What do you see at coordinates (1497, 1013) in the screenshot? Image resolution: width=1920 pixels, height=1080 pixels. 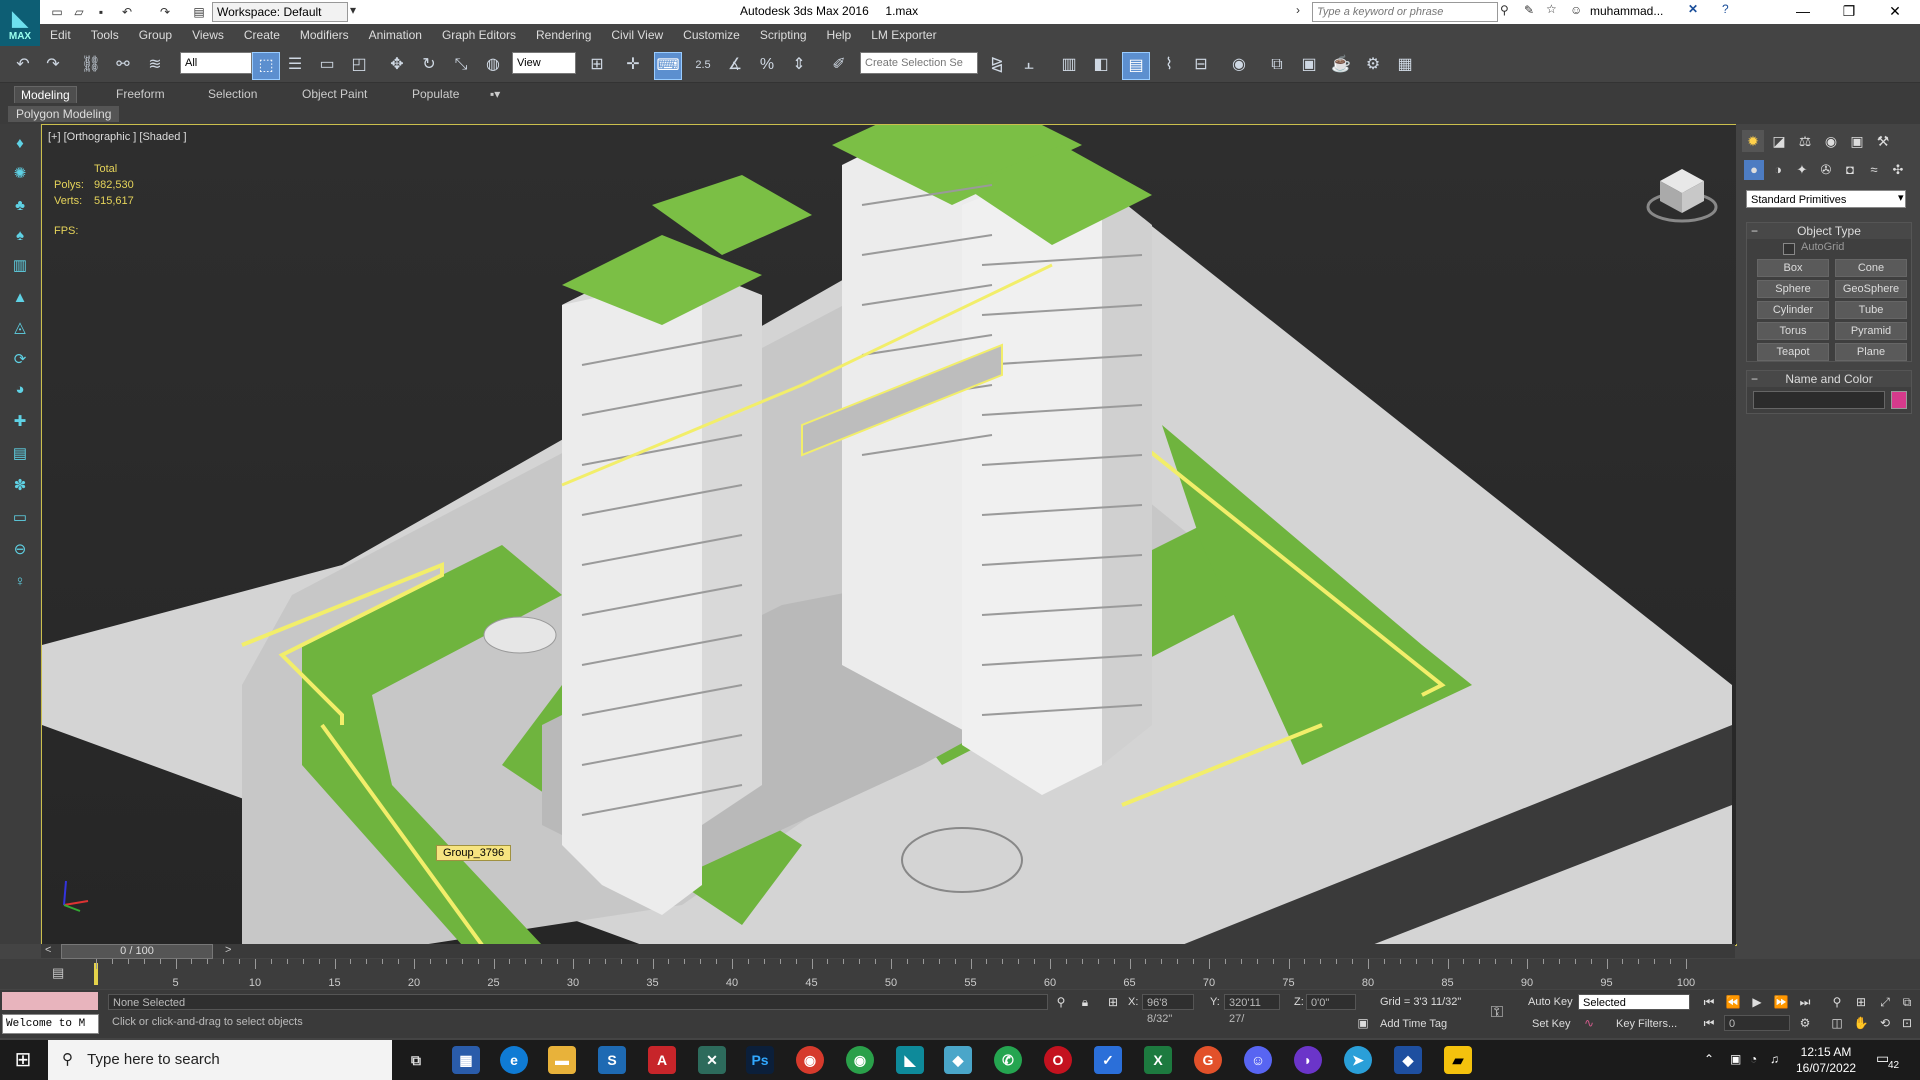 I see `set-key-icon: ⚿` at bounding box center [1497, 1013].